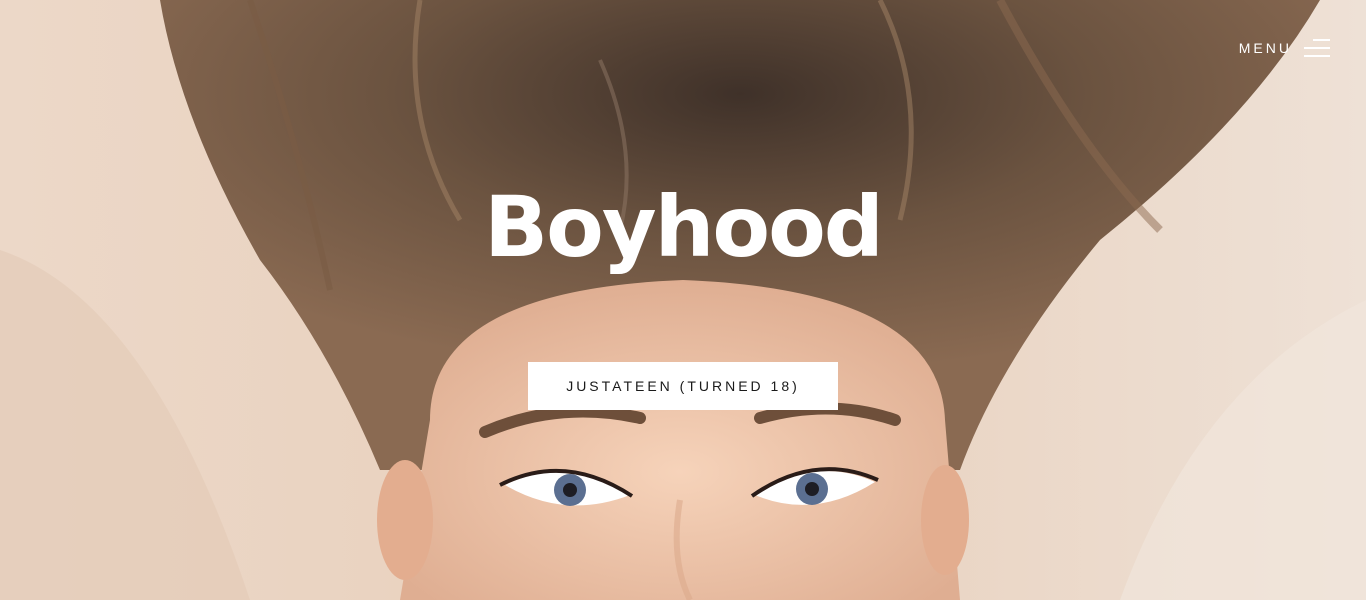 The image size is (1366, 600). Describe the element at coordinates (1317, 48) in the screenshot. I see `hamburger-icon` at that location.